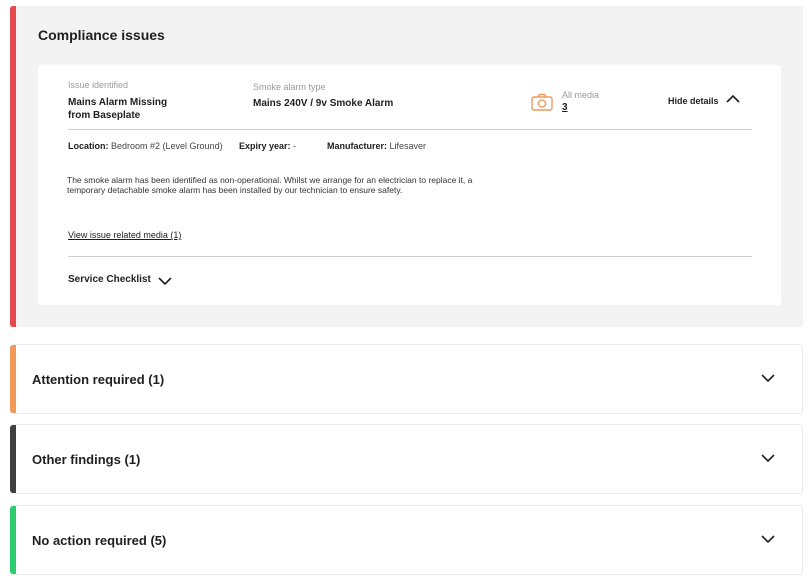  What do you see at coordinates (117, 109) in the screenshot?
I see `issue-identified-value: Mains Alarm Missing from Baseplate` at bounding box center [117, 109].